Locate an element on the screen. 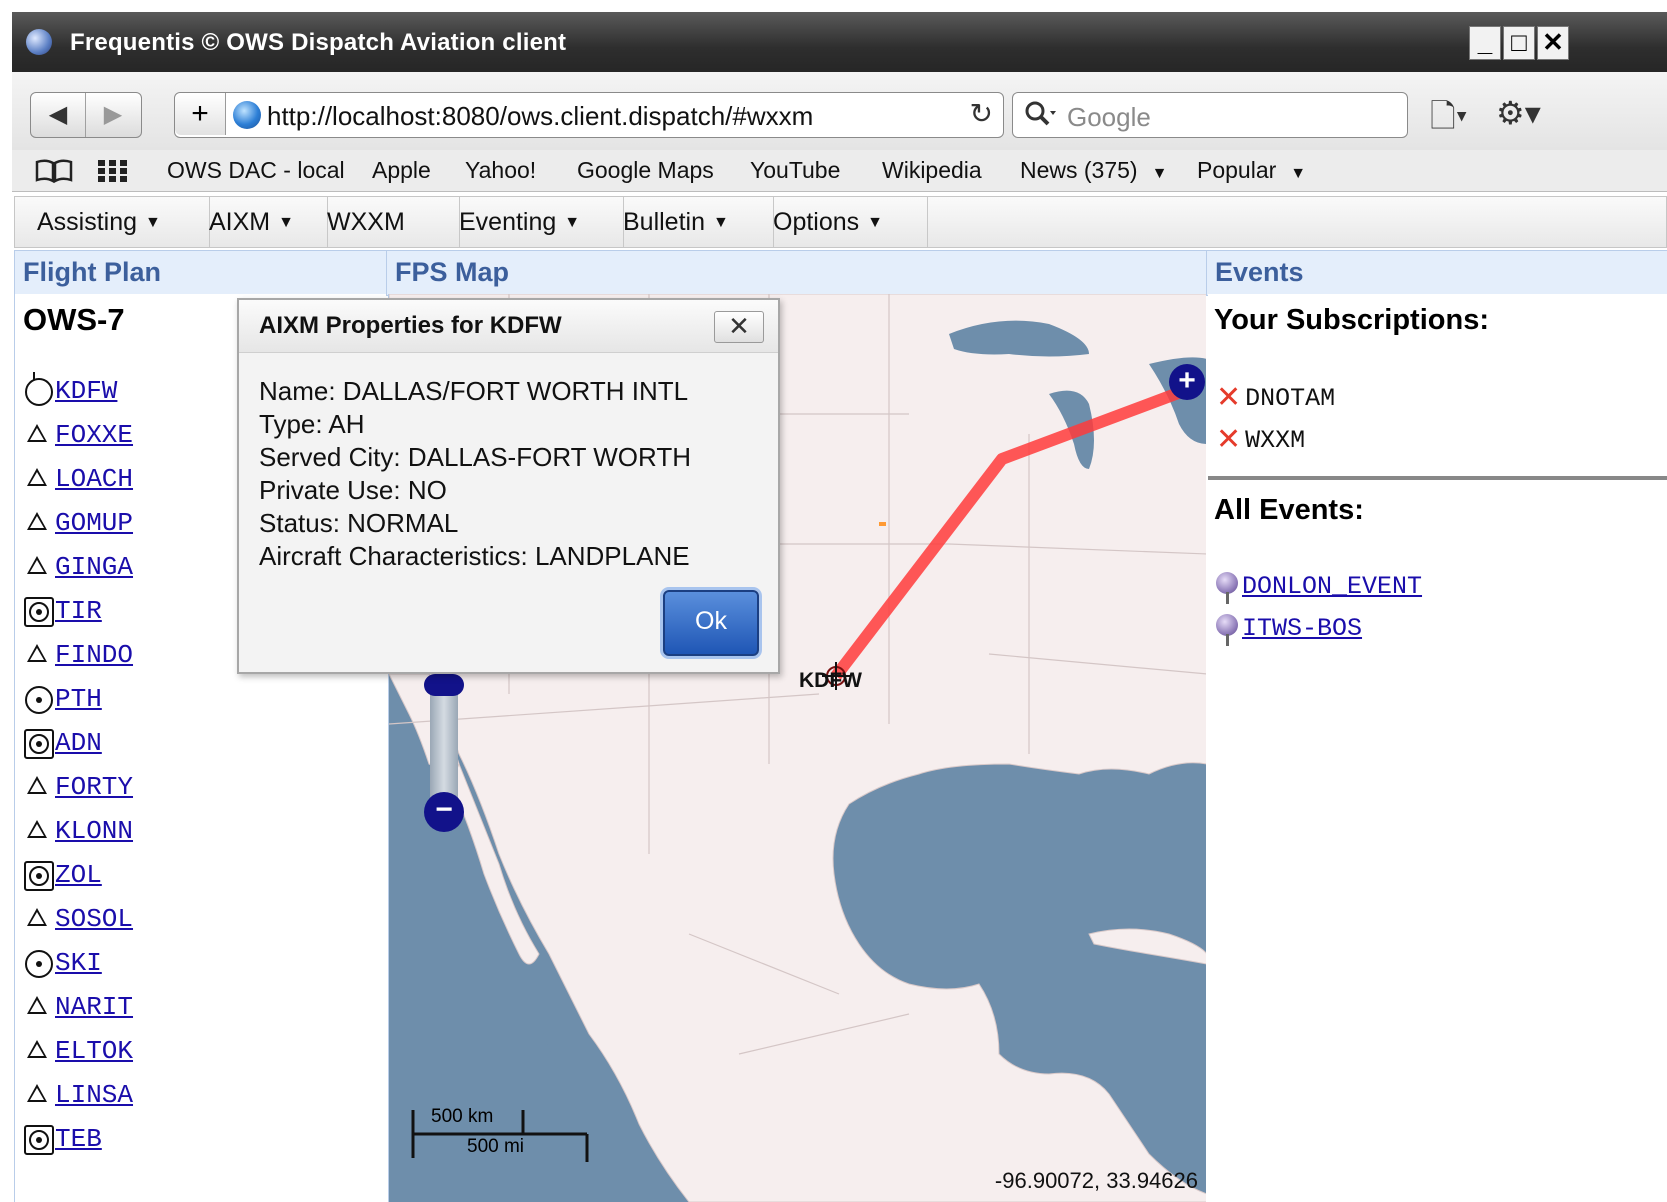 The image size is (1667, 1202). waypoint-item: FORTY is located at coordinates (78, 787).